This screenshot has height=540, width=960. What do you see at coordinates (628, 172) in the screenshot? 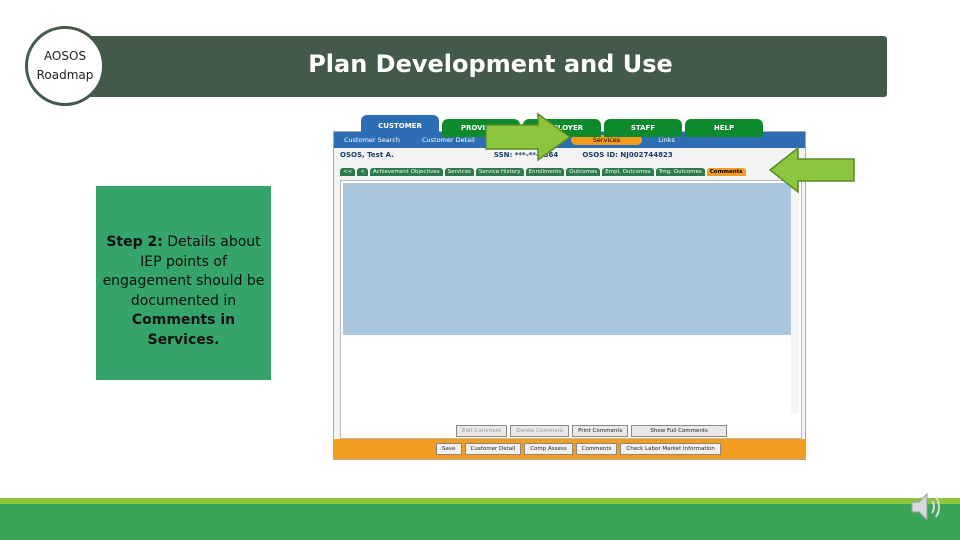
I see `subtab-empl-outcomes: Empl. Outcomes` at bounding box center [628, 172].